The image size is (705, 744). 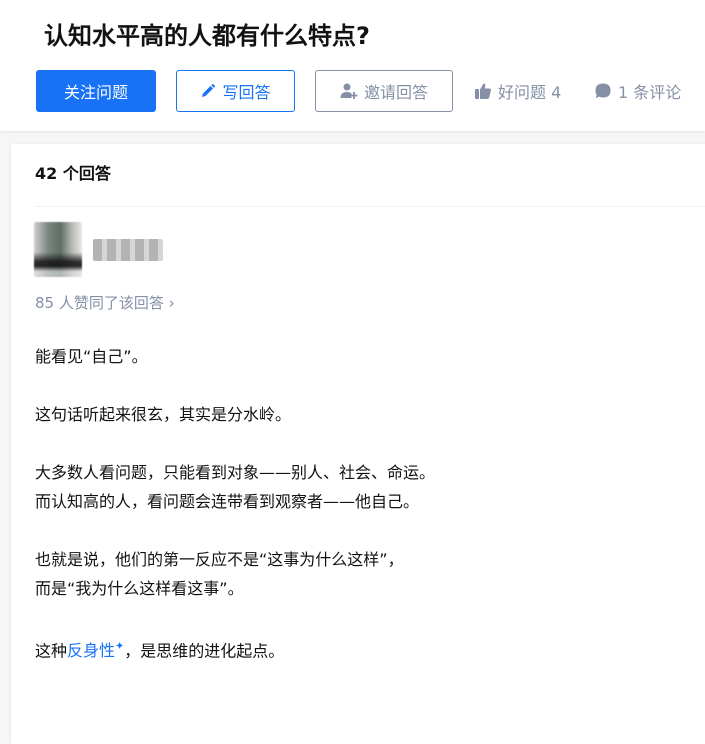 I want to click on author-name-blurred, so click(x=128, y=250).